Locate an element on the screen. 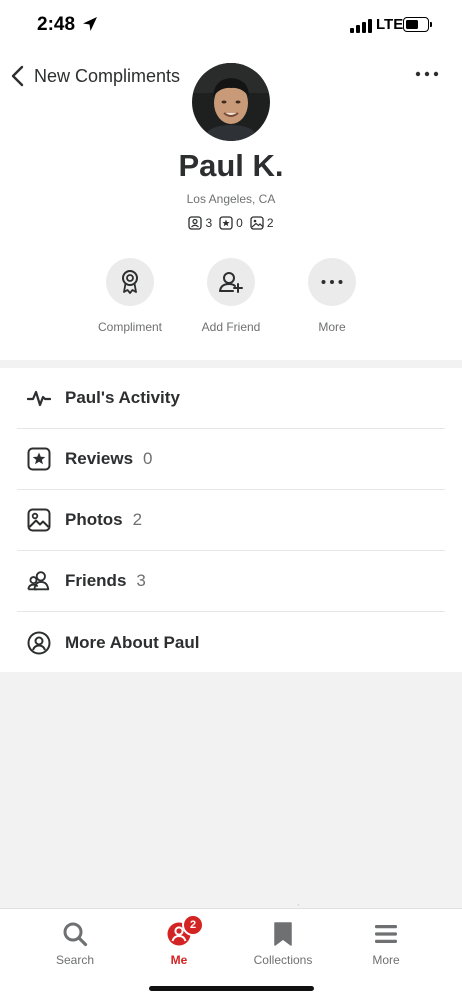  reviews-count-icon is located at coordinates (226, 223).